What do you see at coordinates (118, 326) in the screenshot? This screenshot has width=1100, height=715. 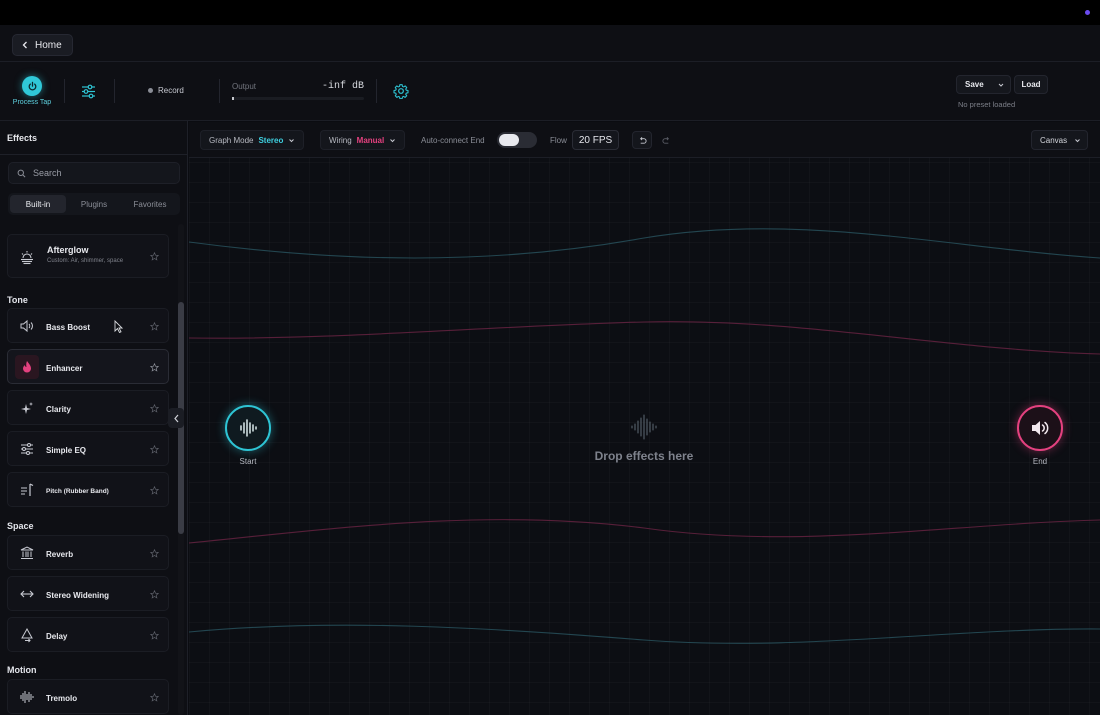 I see `mouse-cursor-icon` at bounding box center [118, 326].